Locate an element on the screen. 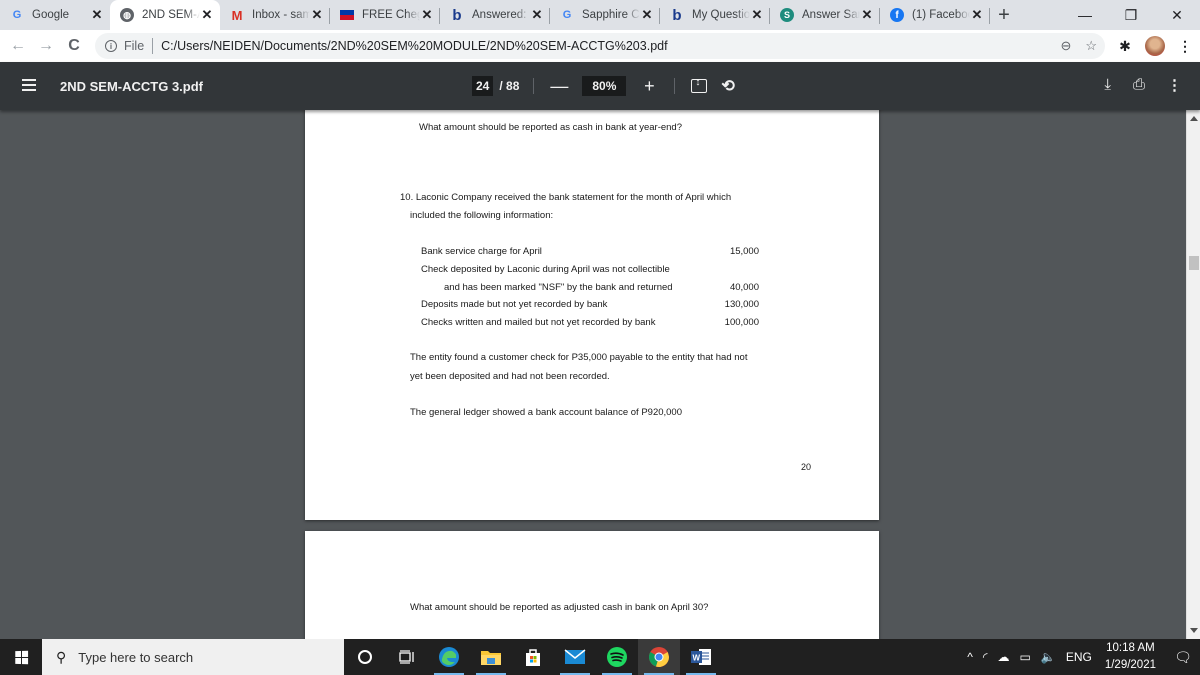 The height and width of the screenshot is (675, 1200). vertical-scrollbar is located at coordinates (1193, 374).